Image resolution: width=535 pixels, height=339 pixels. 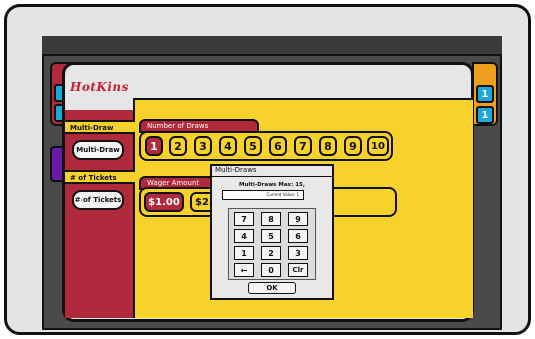 What do you see at coordinates (303, 146) in the screenshot?
I see `draw-option-button: 7` at bounding box center [303, 146].